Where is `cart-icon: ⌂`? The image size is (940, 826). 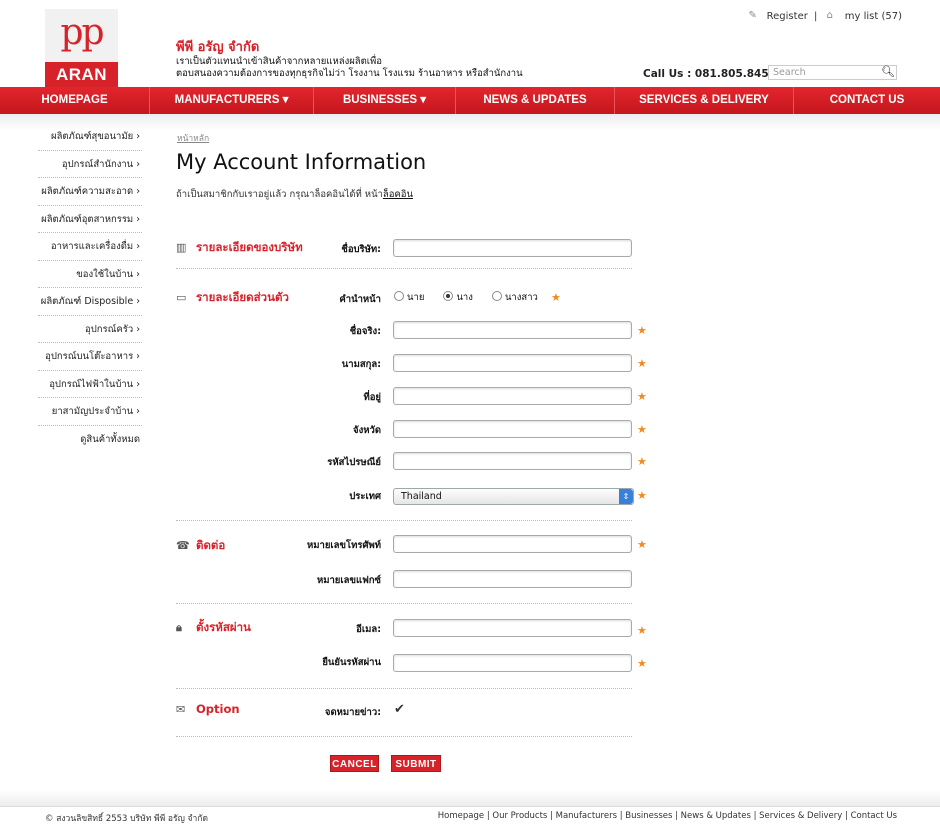
cart-icon: ⌂ is located at coordinates (829, 15).